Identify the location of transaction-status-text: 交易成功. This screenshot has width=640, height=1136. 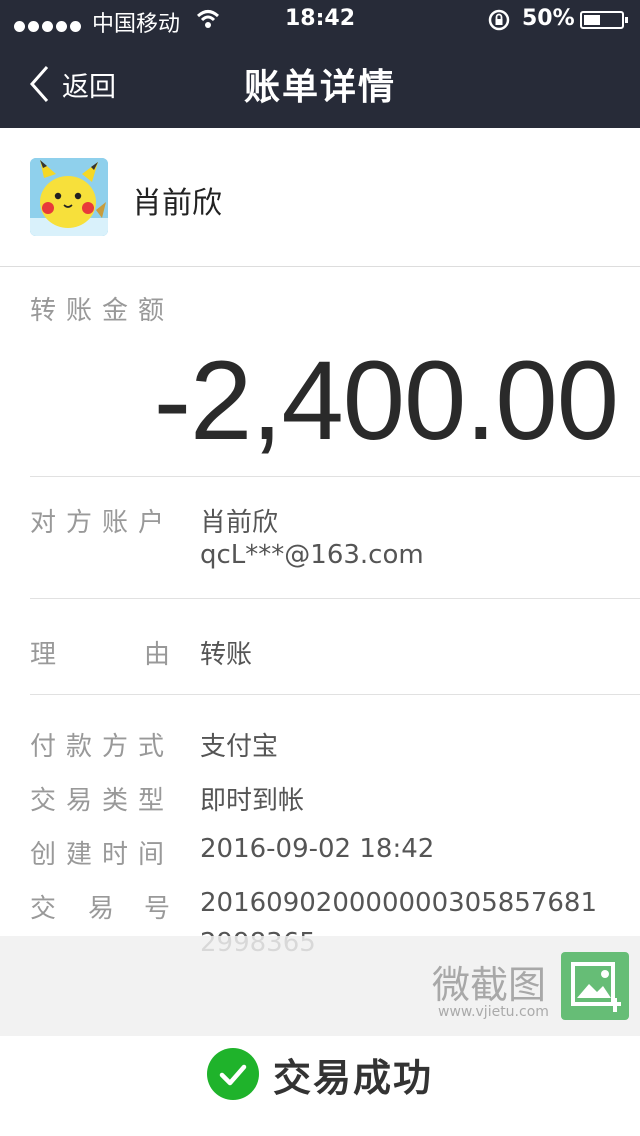
(352, 1077).